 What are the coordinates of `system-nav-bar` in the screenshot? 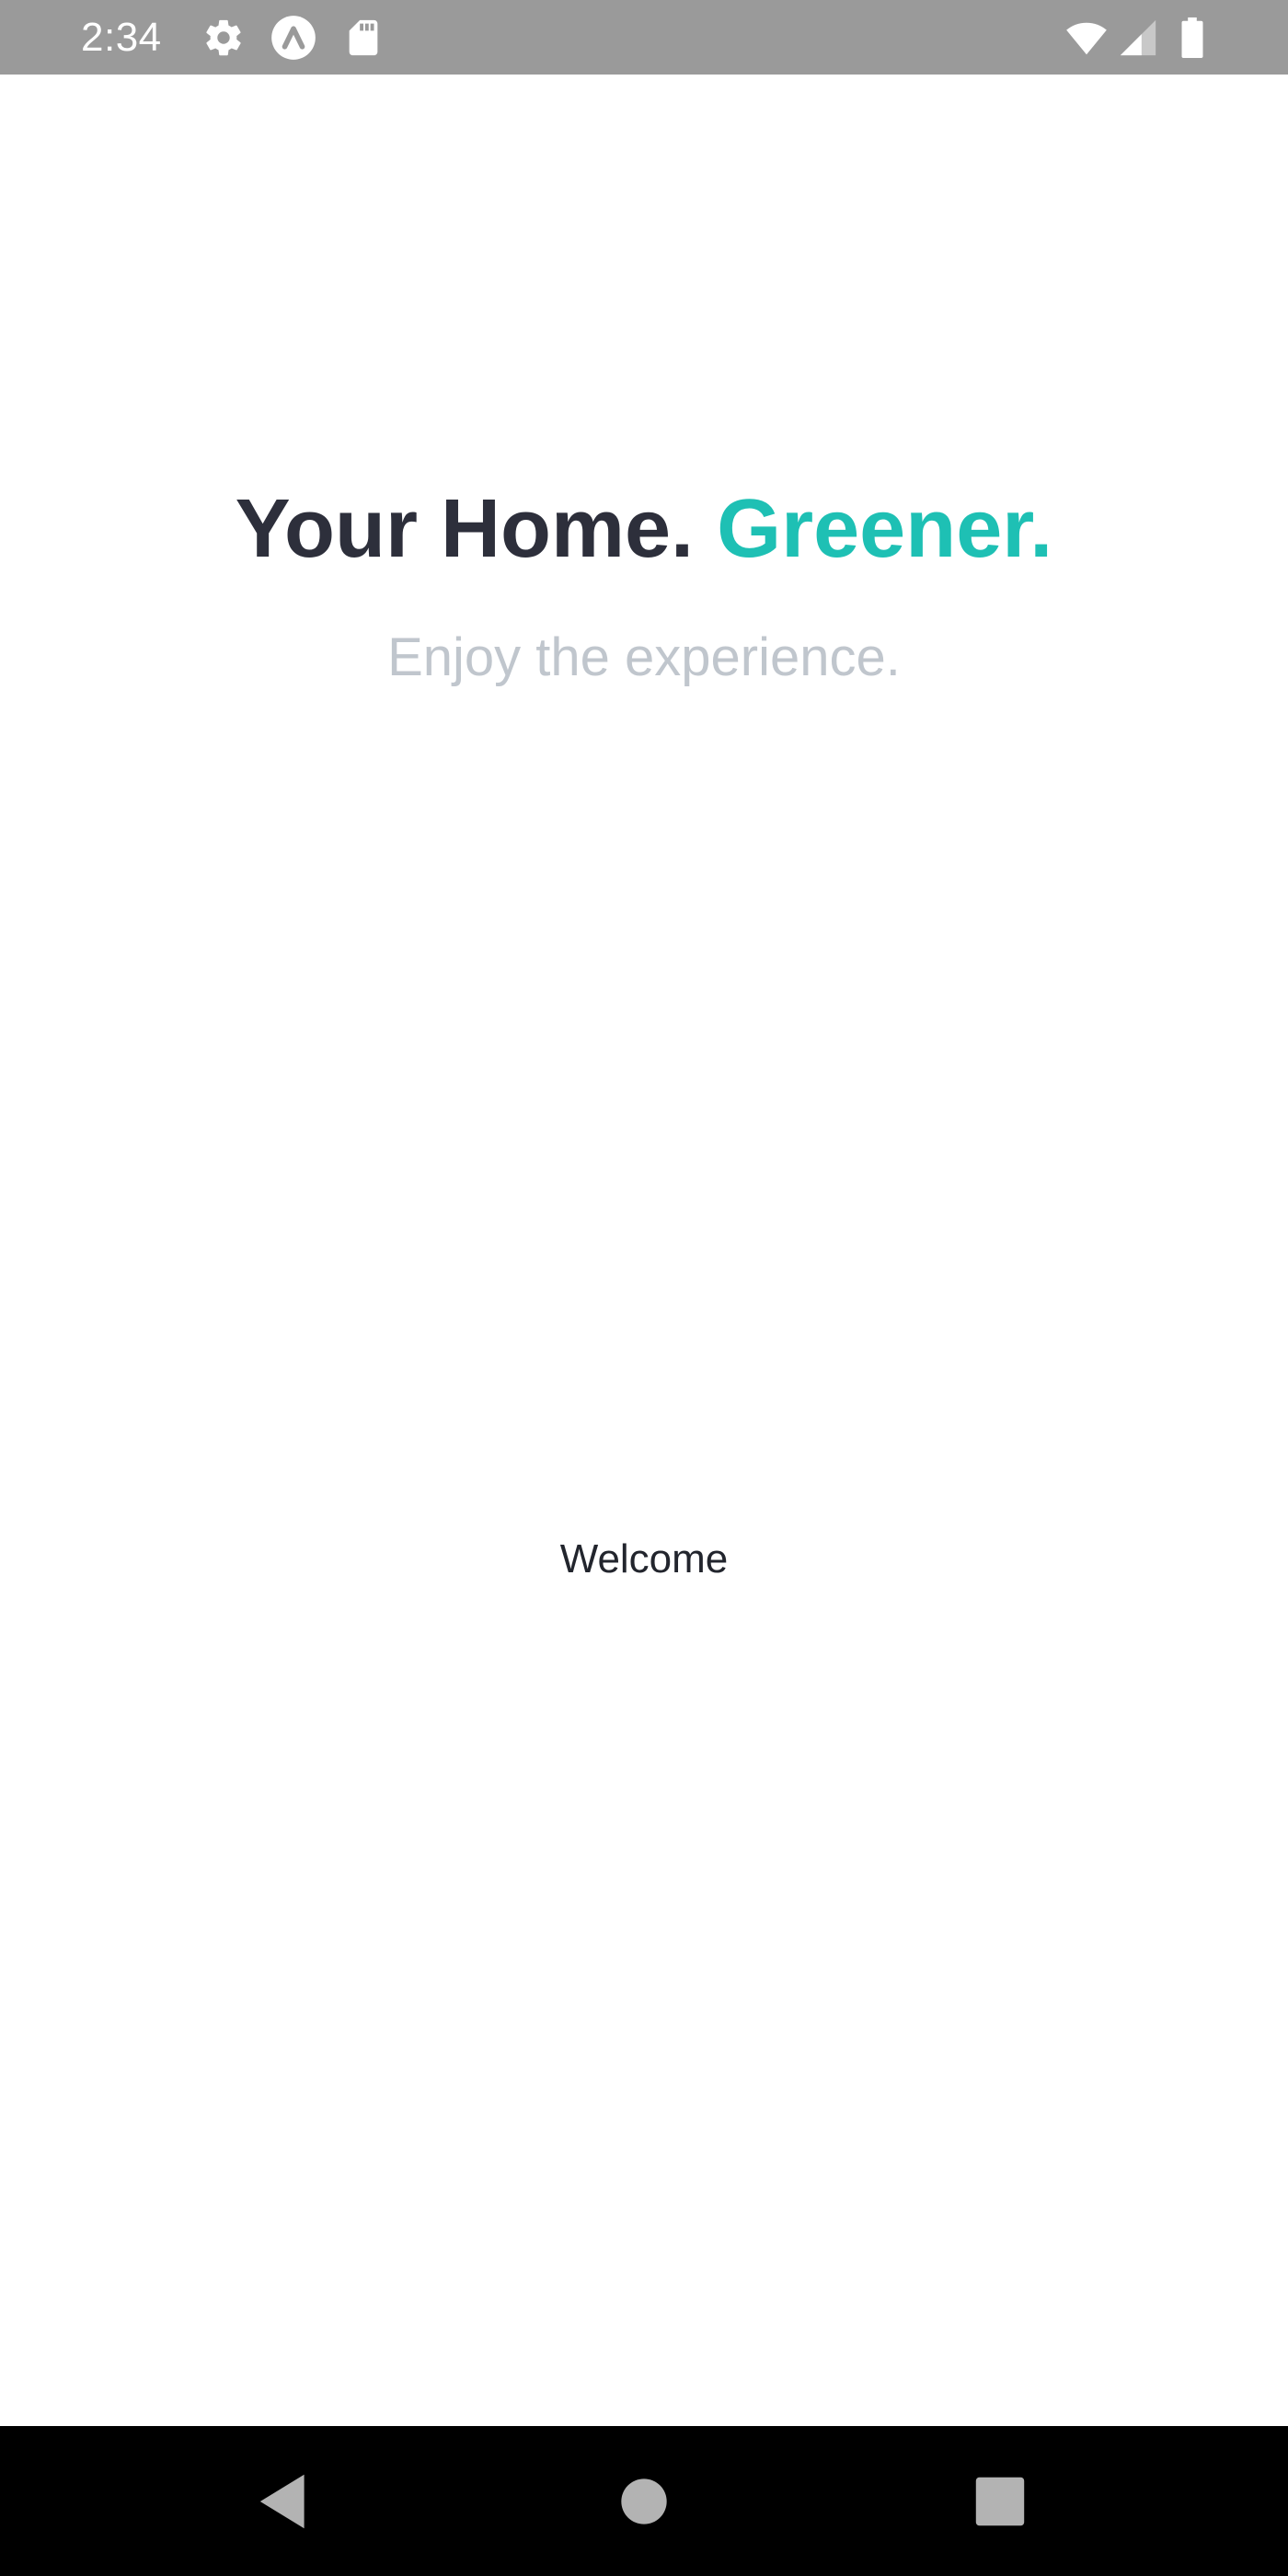 It's located at (644, 2501).